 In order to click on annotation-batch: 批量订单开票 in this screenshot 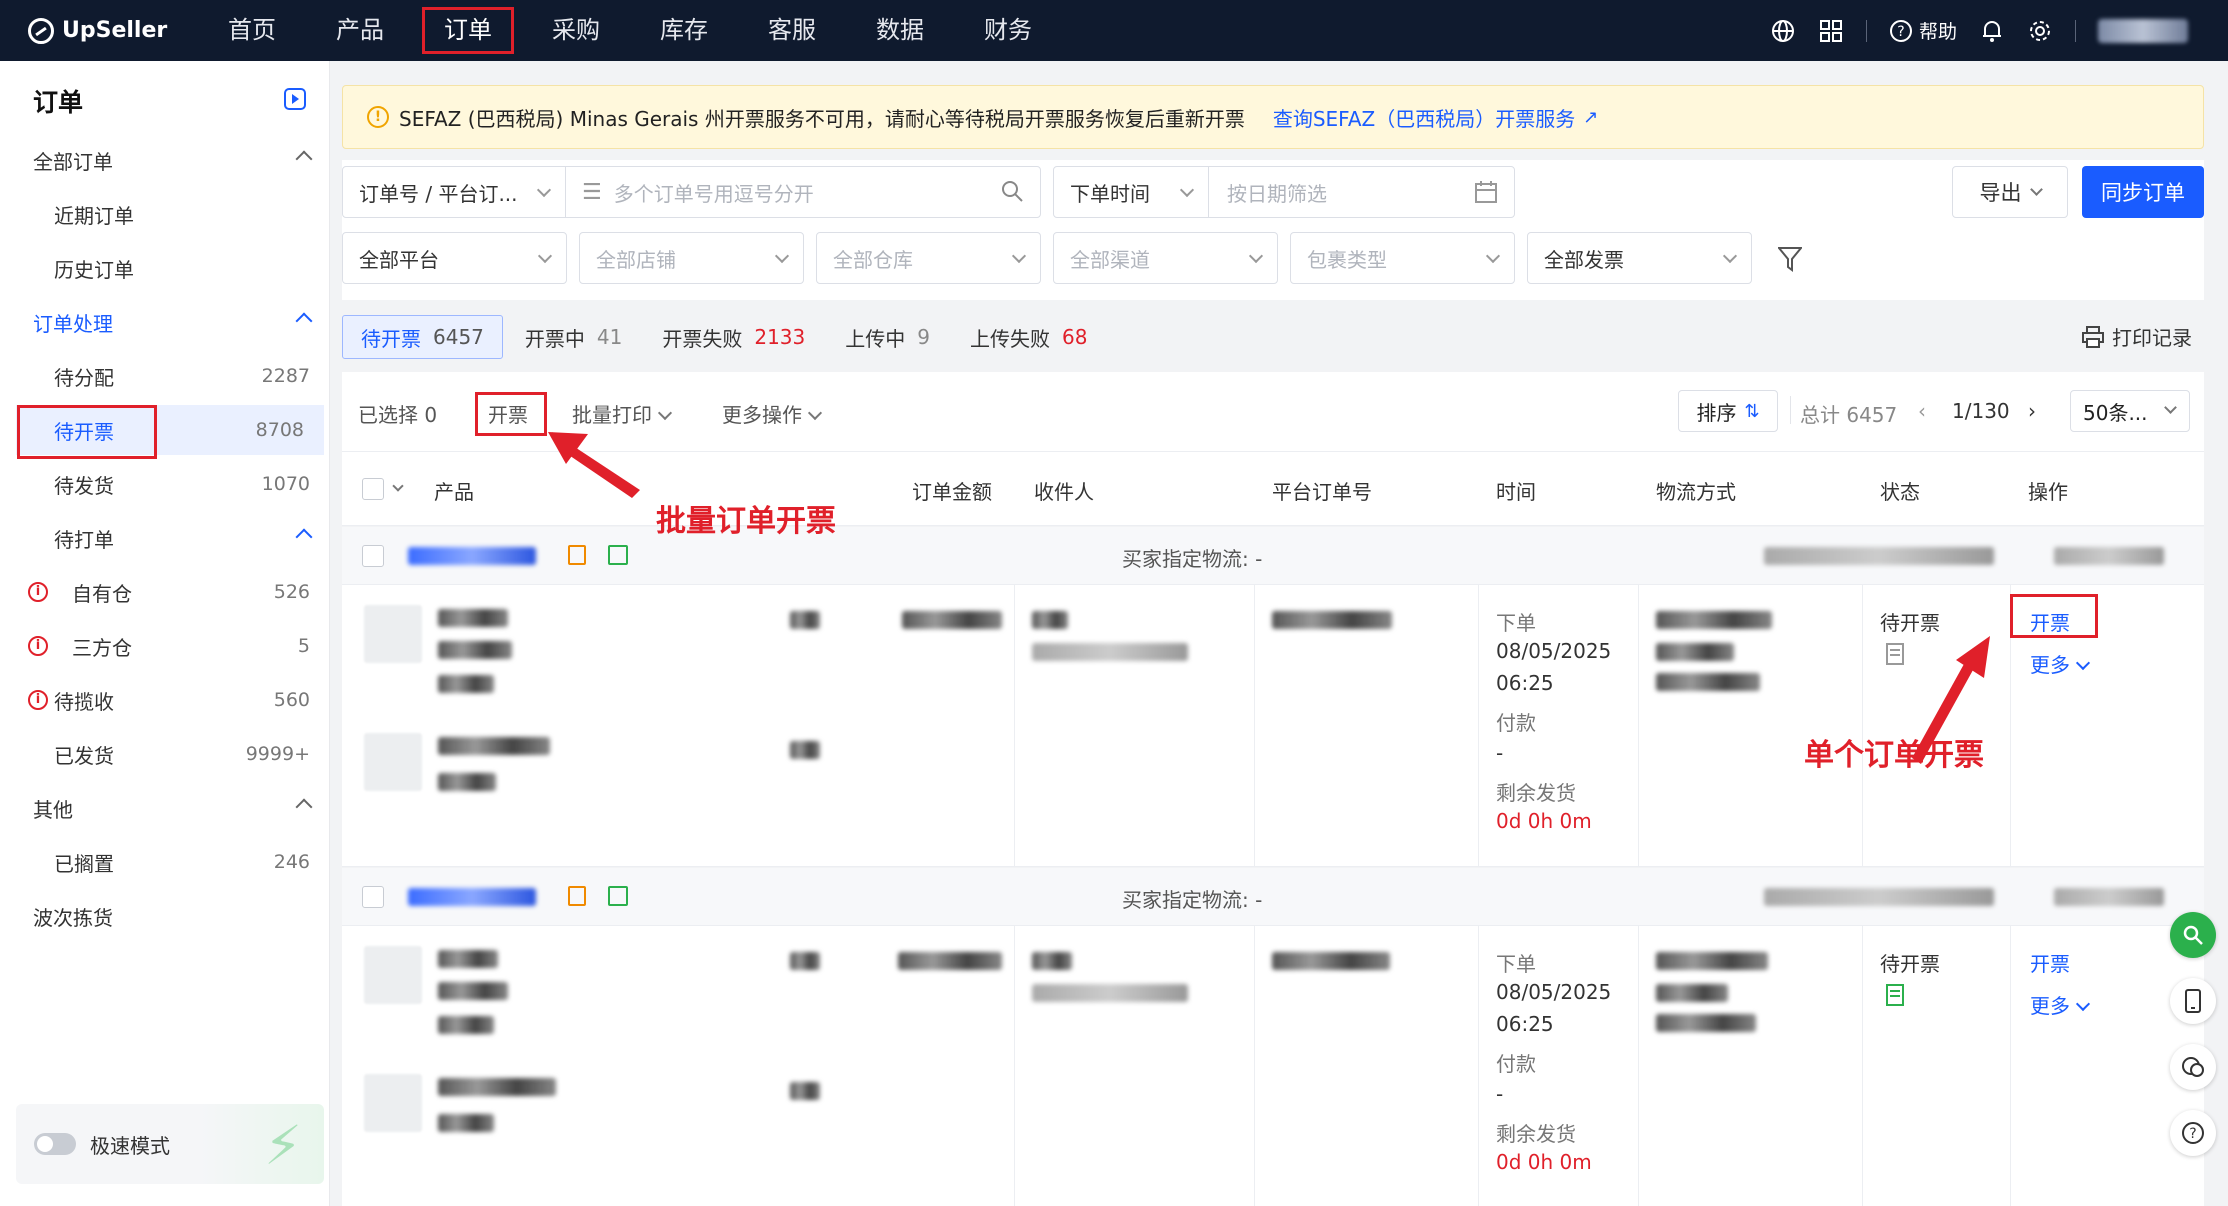, I will do `click(746, 521)`.